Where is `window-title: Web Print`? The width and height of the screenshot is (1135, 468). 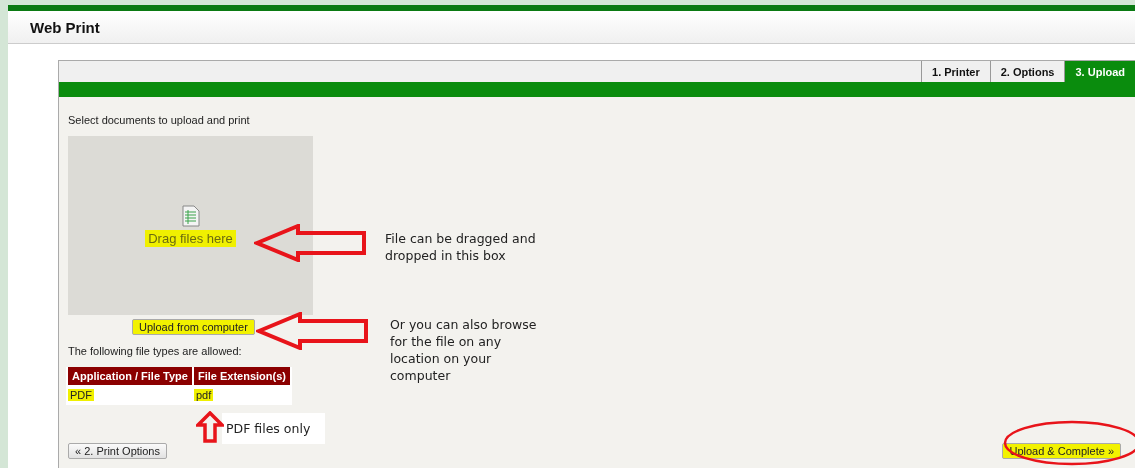 window-title: Web Print is located at coordinates (65, 27).